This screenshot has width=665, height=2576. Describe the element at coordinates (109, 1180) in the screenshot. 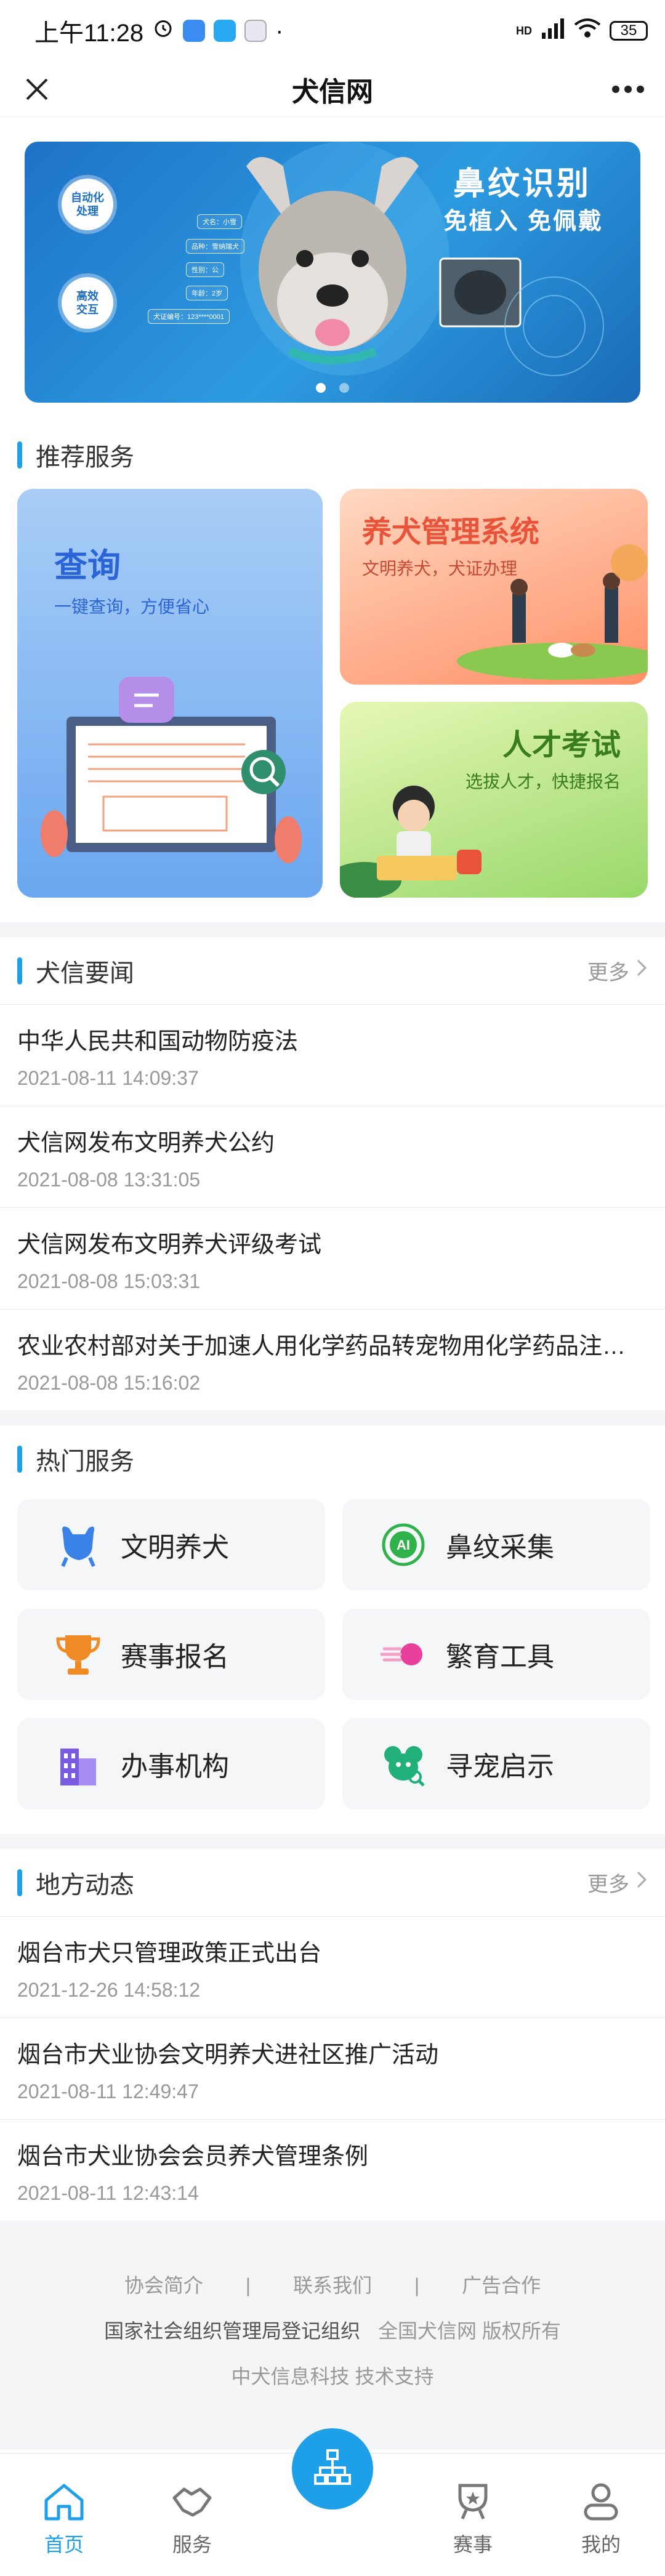

I see `news-date: 2021-08-08 13:31:05` at that location.